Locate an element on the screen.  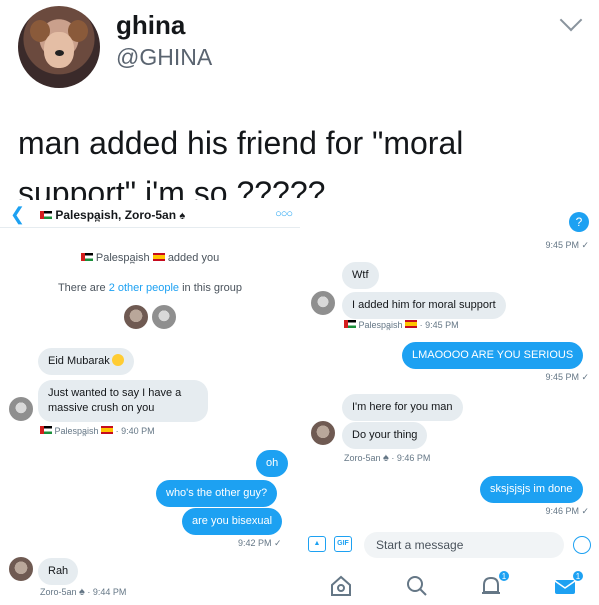
messages-icon: 1 is located at coordinates (568, 584).